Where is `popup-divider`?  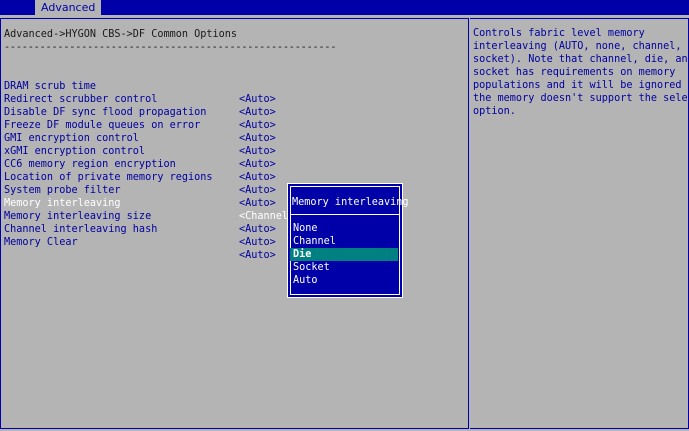
popup-divider is located at coordinates (345, 214).